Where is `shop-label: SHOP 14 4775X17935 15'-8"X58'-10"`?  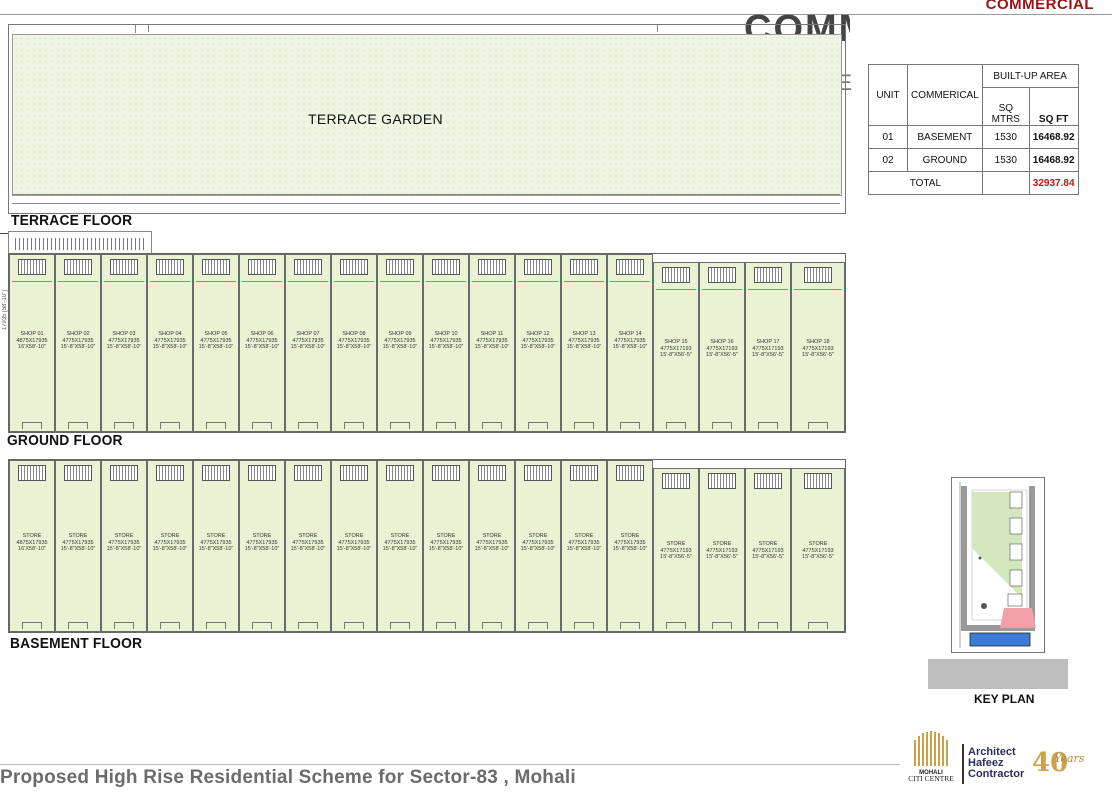 shop-label: SHOP 14 4775X17935 15'-8"X58'-10" is located at coordinates (630, 341).